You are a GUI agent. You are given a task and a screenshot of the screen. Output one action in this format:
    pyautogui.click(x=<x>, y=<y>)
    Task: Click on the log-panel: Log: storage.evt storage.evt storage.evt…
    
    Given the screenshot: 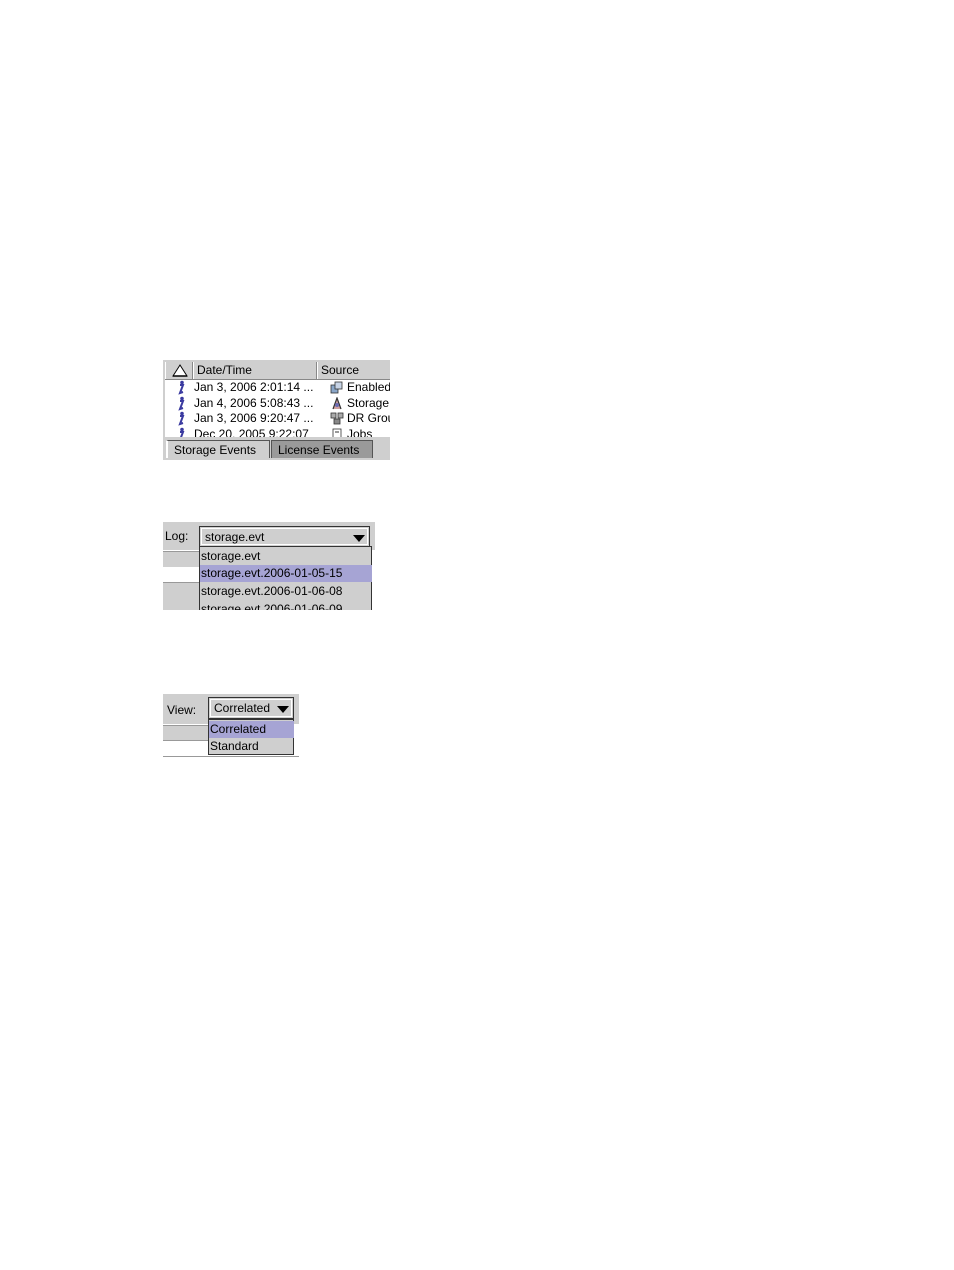 What is the action you would take?
    pyautogui.click(x=269, y=566)
    